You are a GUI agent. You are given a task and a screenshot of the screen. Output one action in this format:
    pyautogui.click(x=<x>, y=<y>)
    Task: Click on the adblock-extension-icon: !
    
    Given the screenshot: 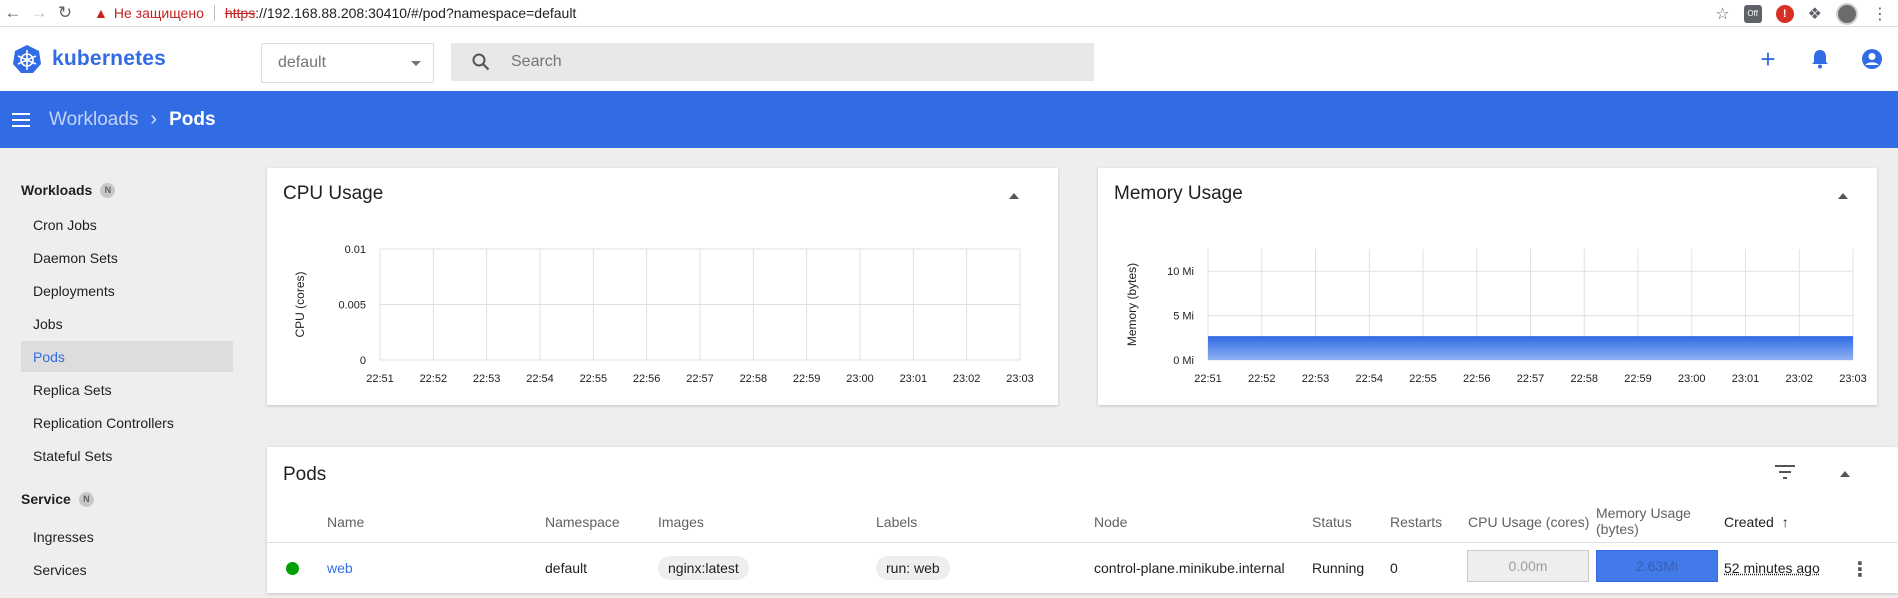 What is the action you would take?
    pyautogui.click(x=1784, y=13)
    